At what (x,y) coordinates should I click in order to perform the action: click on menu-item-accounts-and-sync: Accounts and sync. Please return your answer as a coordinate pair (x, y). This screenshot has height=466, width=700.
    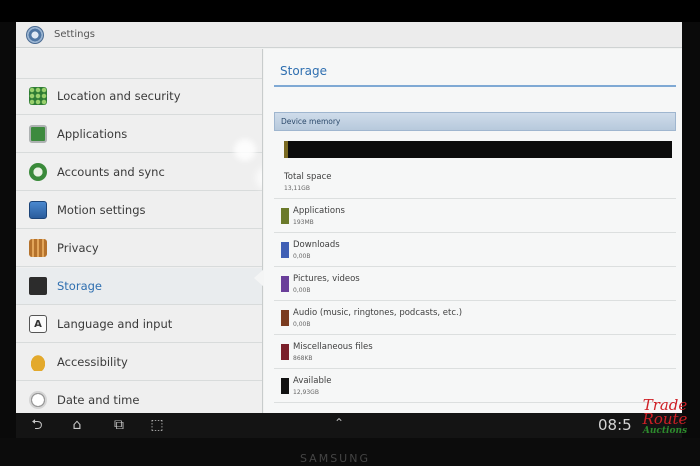
    Looking at the image, I should click on (139, 172).